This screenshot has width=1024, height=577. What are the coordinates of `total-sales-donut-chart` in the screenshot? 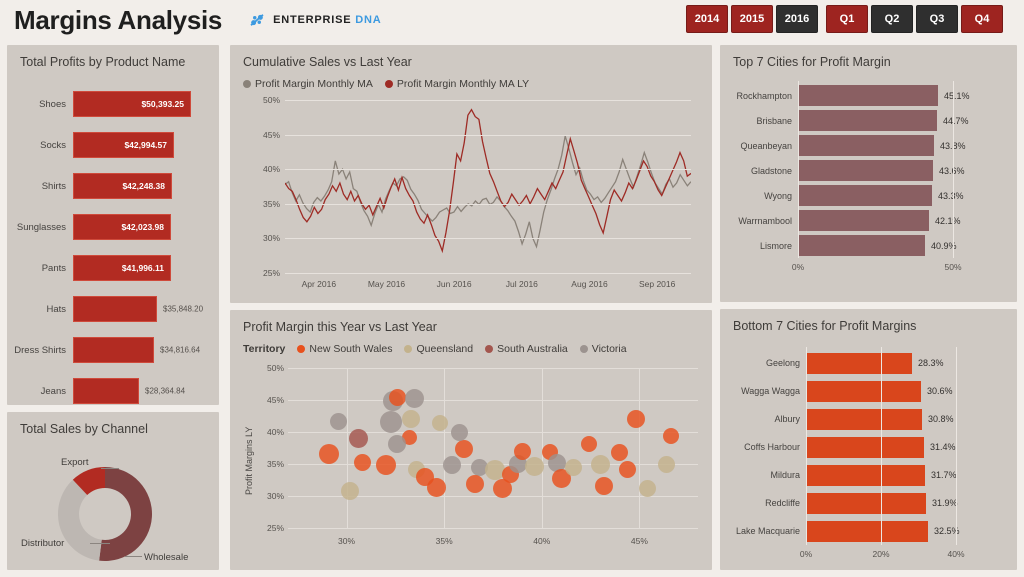 It's located at (114, 514).